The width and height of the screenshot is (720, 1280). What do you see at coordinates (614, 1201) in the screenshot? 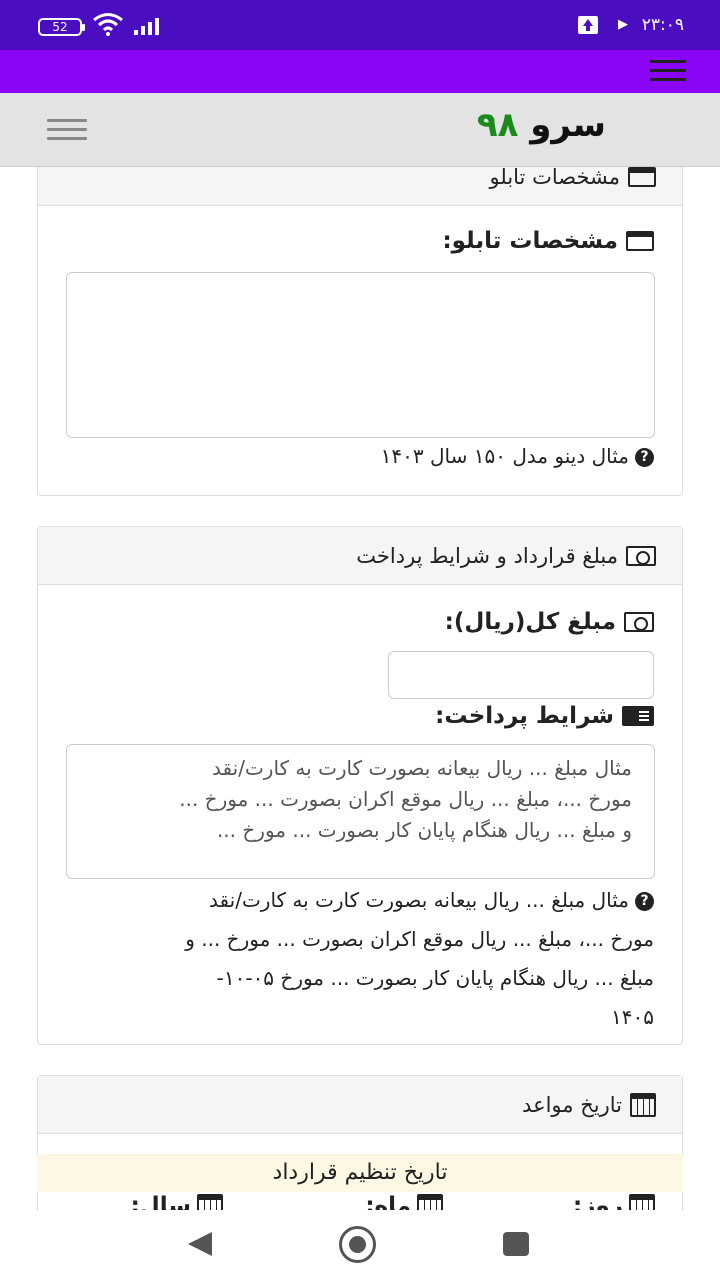
I see `day-label: روز:` at bounding box center [614, 1201].